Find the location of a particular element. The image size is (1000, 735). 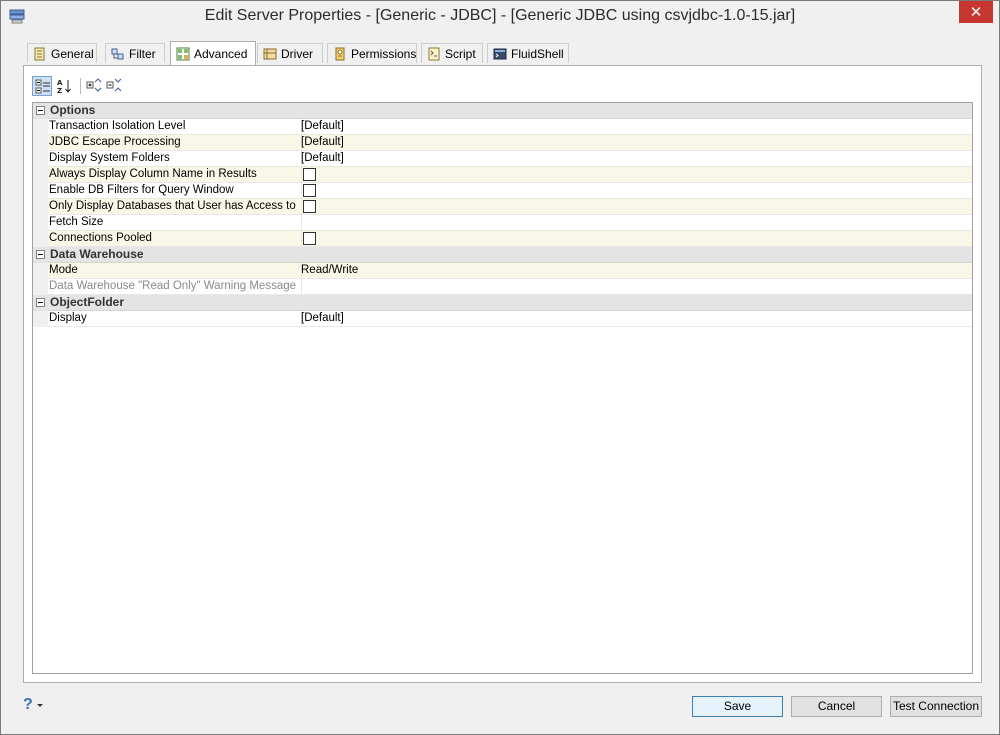

tab-general: General is located at coordinates (62, 53).